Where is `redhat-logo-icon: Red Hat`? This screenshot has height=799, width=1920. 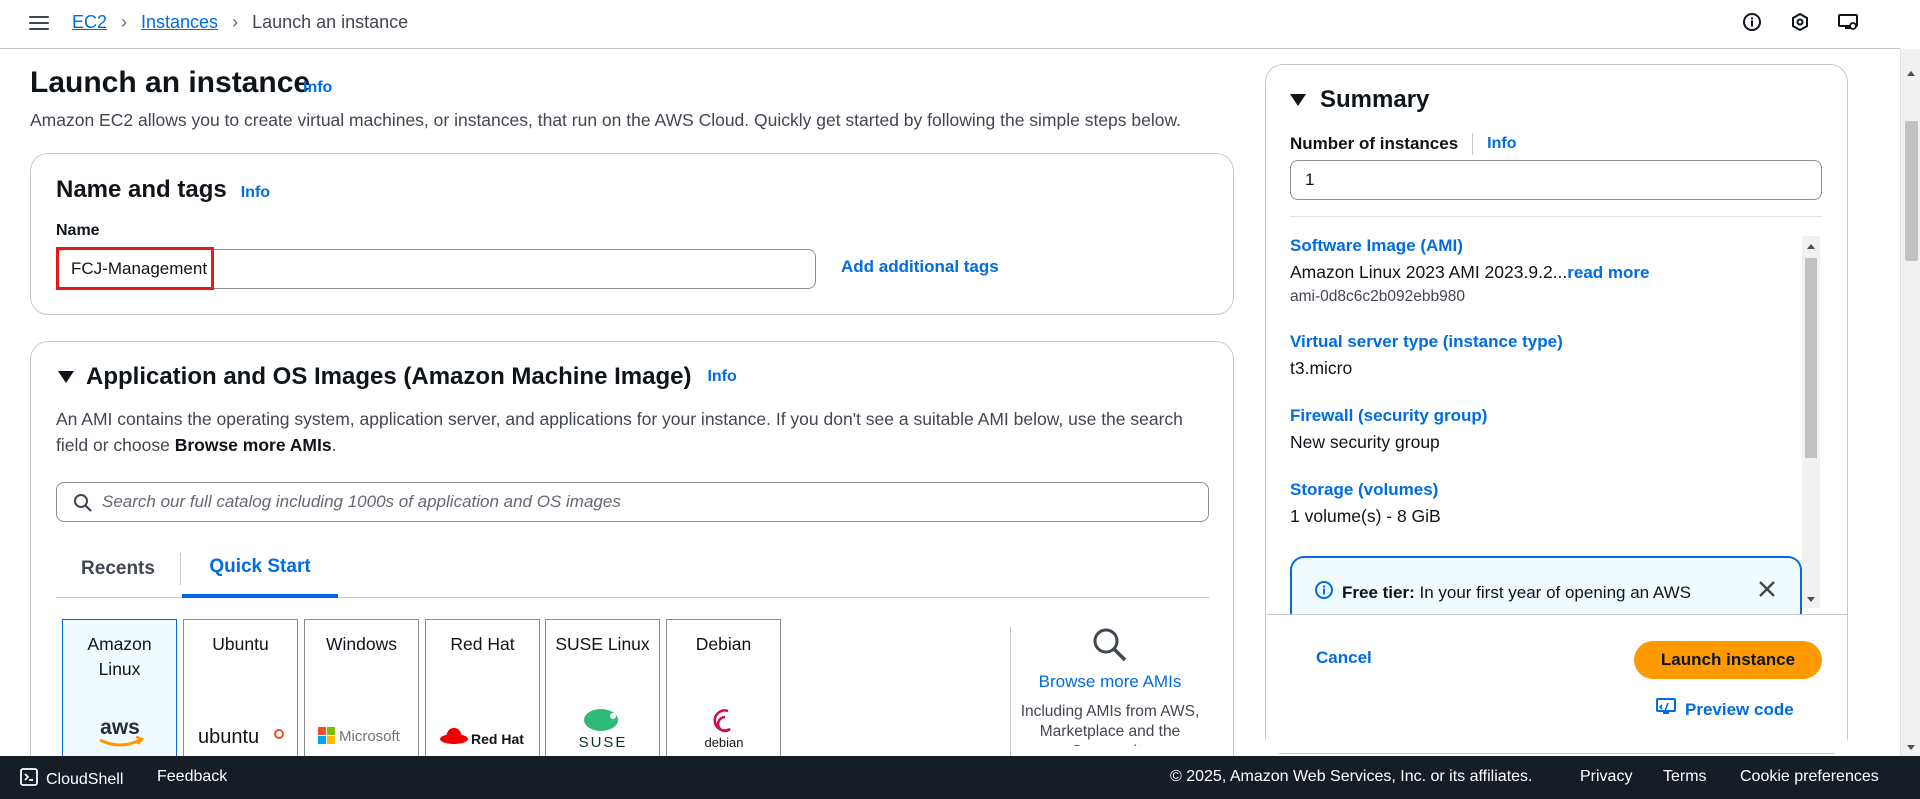 redhat-logo-icon: Red Hat is located at coordinates (482, 736).